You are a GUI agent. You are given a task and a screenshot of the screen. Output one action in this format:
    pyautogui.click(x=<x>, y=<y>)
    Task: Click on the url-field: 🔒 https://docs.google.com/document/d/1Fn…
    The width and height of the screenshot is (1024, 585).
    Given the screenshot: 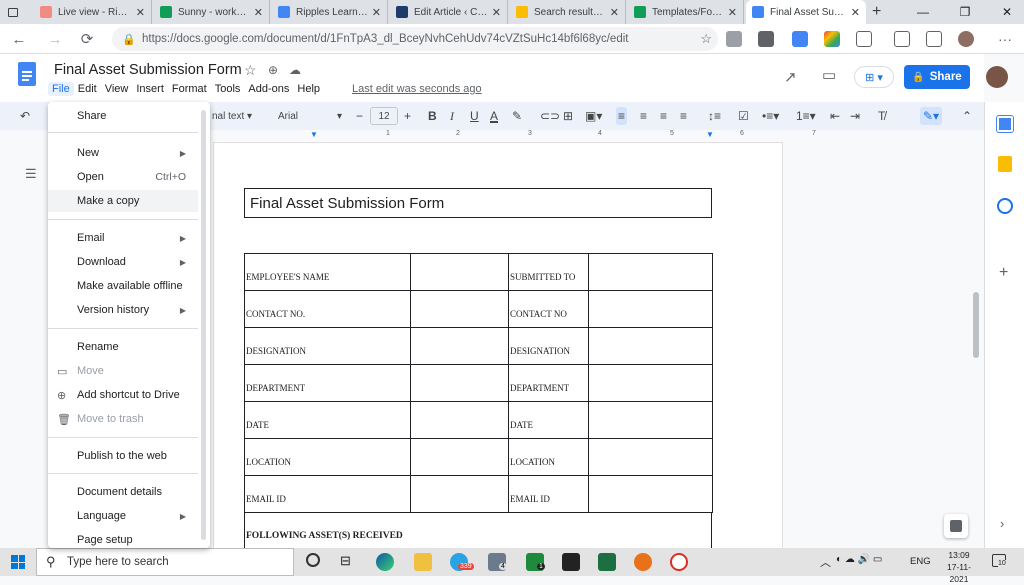 What is the action you would take?
    pyautogui.click(x=415, y=39)
    